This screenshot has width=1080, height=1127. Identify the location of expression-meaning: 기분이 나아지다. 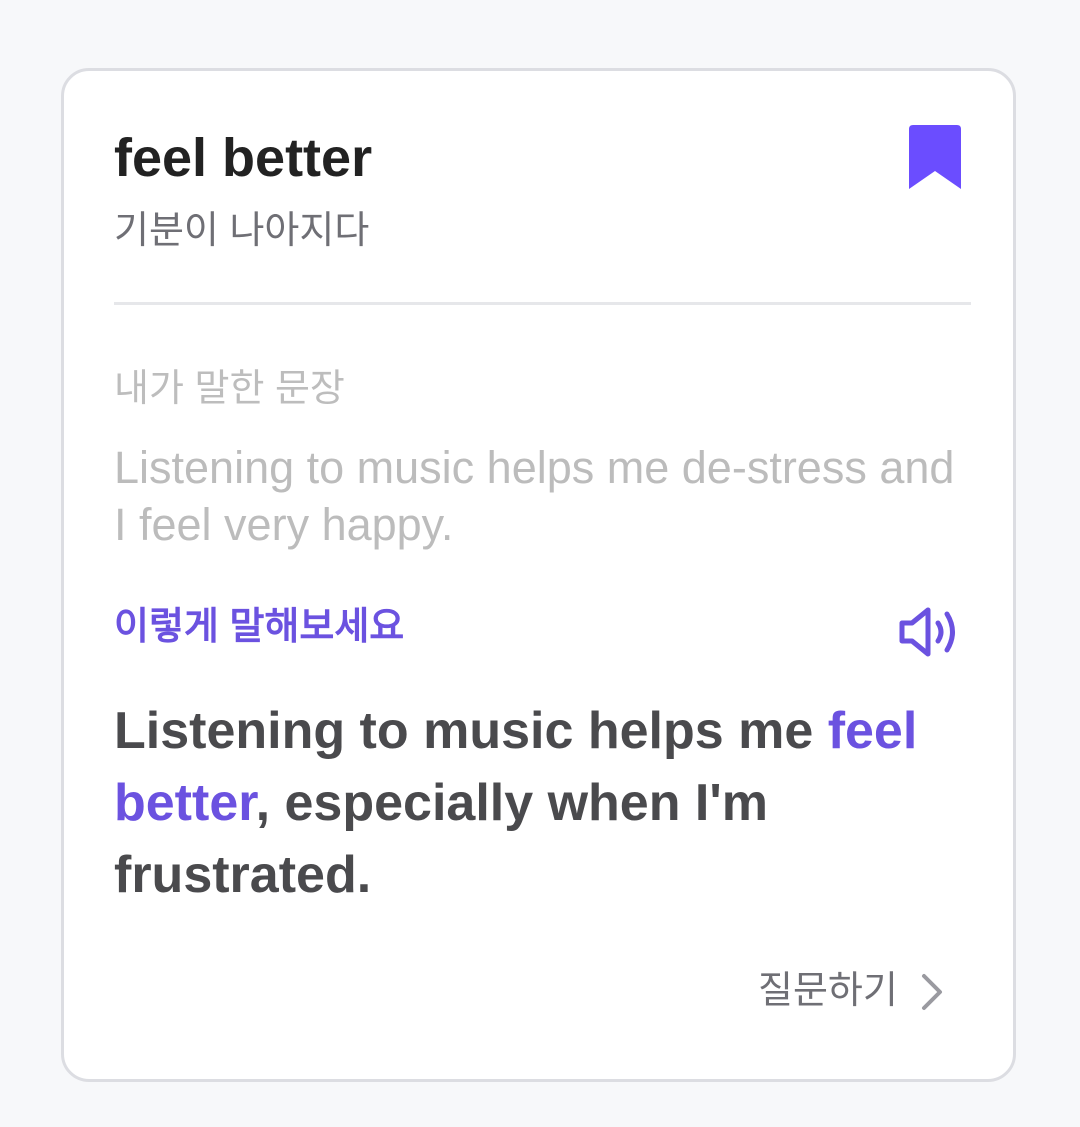
(242, 231).